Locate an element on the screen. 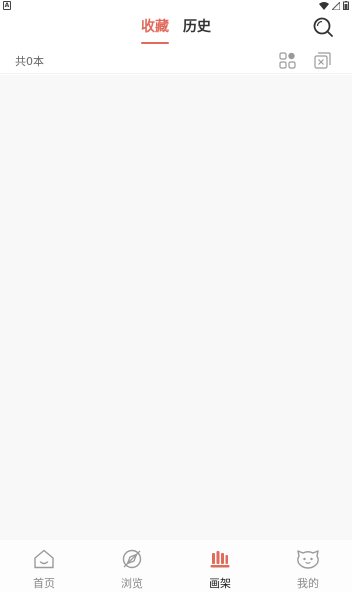 This screenshot has height=592, width=352. status-icons is located at coordinates (334, 5).